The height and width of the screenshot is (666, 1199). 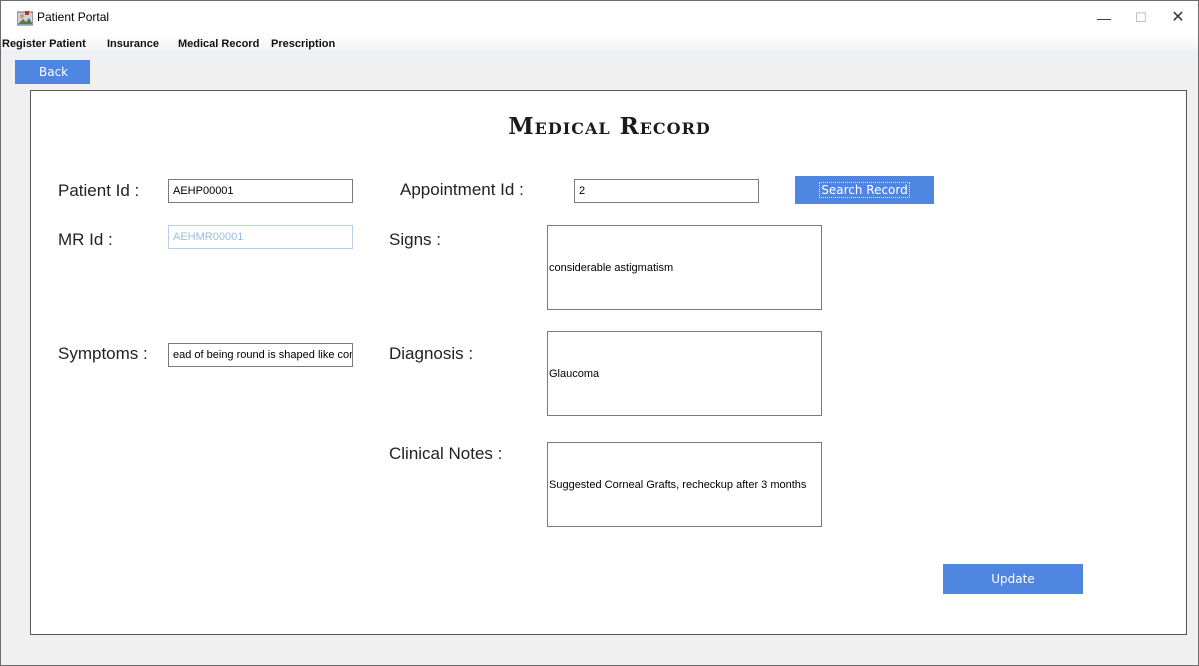 What do you see at coordinates (52, 72) in the screenshot?
I see `back-button: Back` at bounding box center [52, 72].